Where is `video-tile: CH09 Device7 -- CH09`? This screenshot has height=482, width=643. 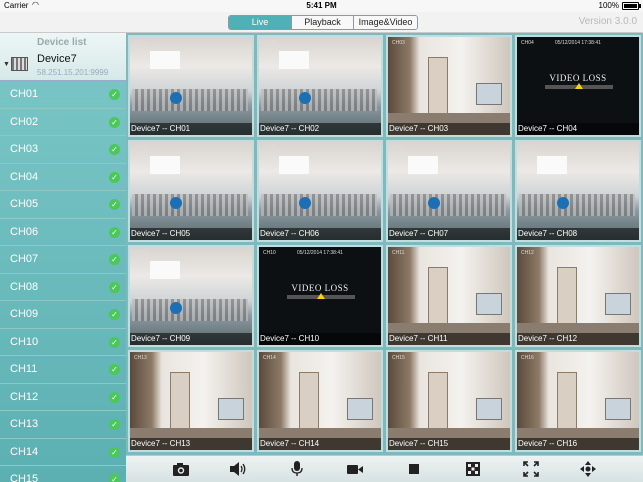
video-tile: CH09 Device7 -- CH09 is located at coordinates (191, 296).